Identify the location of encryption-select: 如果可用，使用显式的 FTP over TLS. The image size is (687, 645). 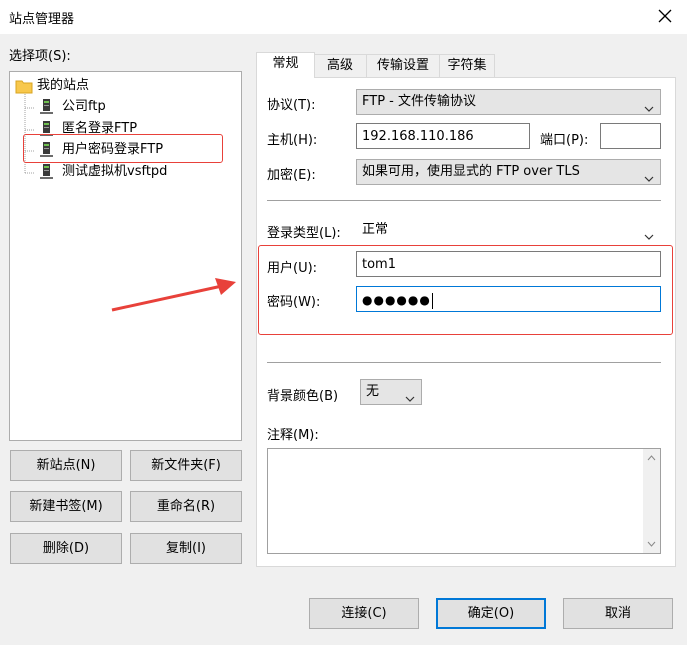
(508, 172).